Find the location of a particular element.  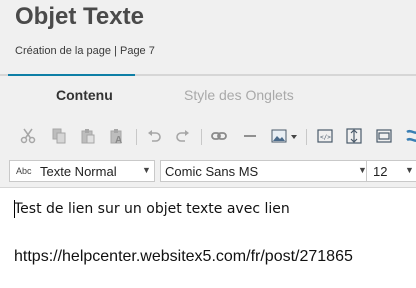

tab-bar: Contenu Style des Onglets is located at coordinates (208, 96).